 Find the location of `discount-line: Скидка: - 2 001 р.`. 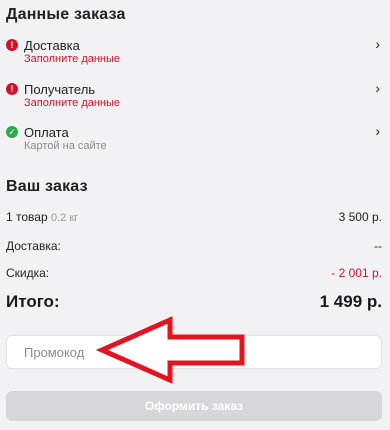

discount-line: Скидка: - 2 001 р. is located at coordinates (194, 273).